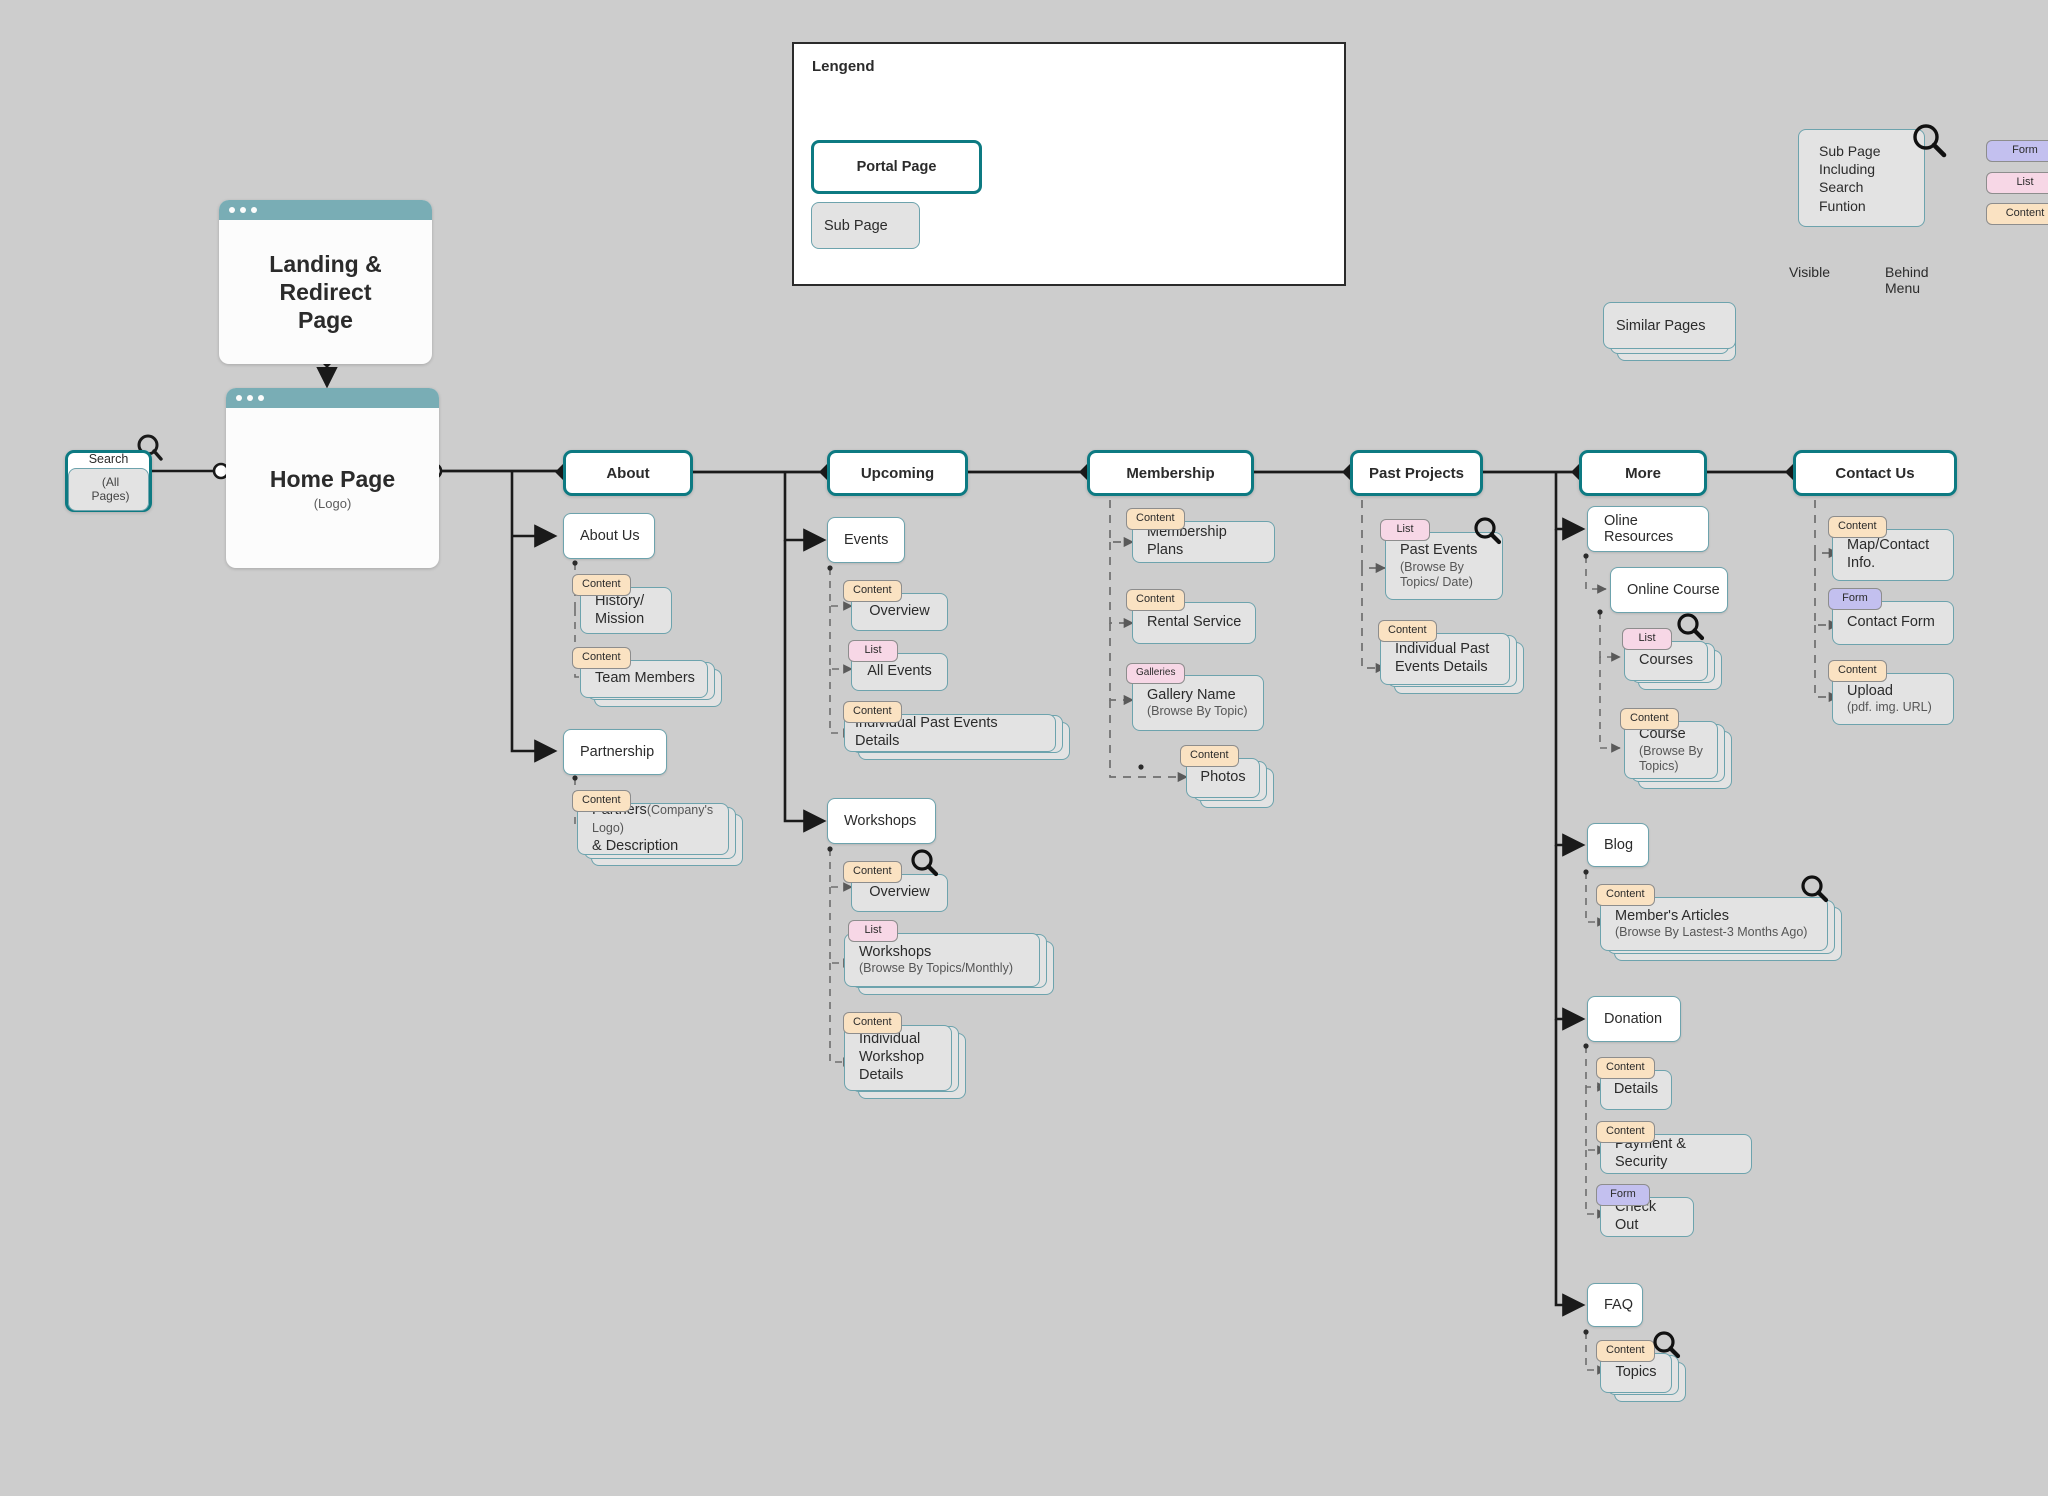  What do you see at coordinates (645, 678) in the screenshot?
I see `team-members-title: Team Members` at bounding box center [645, 678].